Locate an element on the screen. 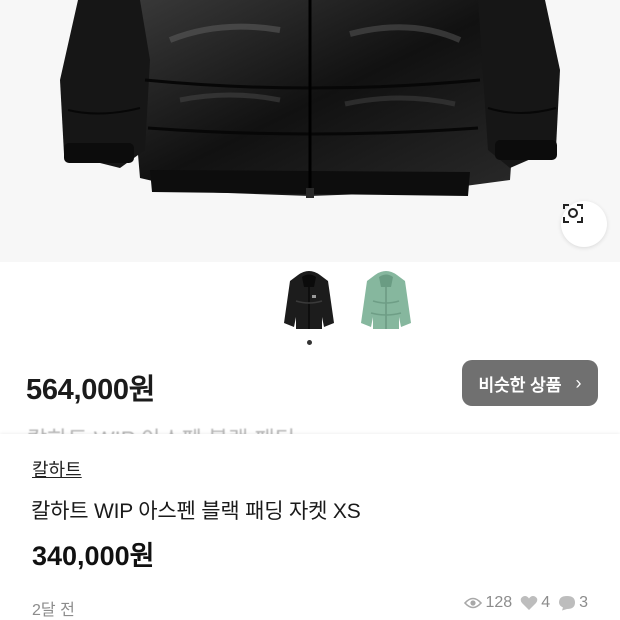 This screenshot has height=620, width=620. heart-icon is located at coordinates (529, 603).